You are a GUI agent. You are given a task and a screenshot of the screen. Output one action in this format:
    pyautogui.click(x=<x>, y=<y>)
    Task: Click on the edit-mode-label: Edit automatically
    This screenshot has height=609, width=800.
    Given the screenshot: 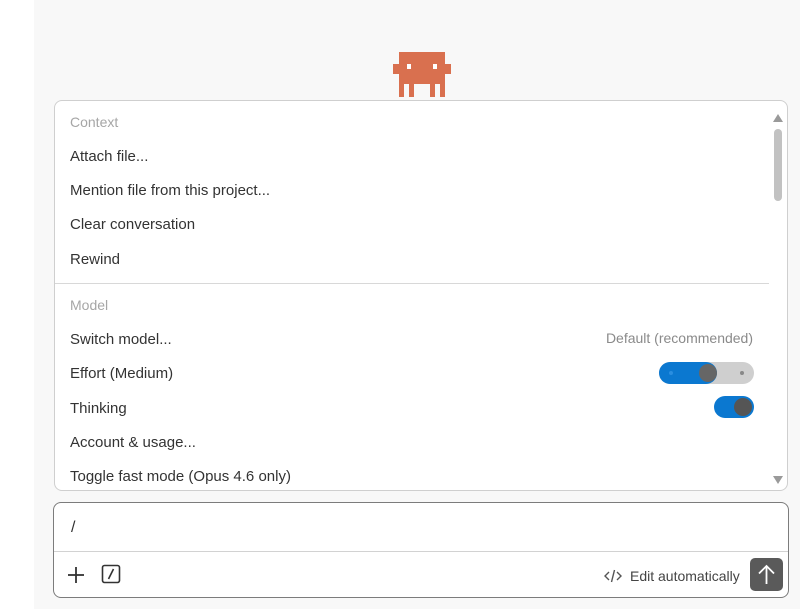 What is the action you would take?
    pyautogui.click(x=685, y=576)
    